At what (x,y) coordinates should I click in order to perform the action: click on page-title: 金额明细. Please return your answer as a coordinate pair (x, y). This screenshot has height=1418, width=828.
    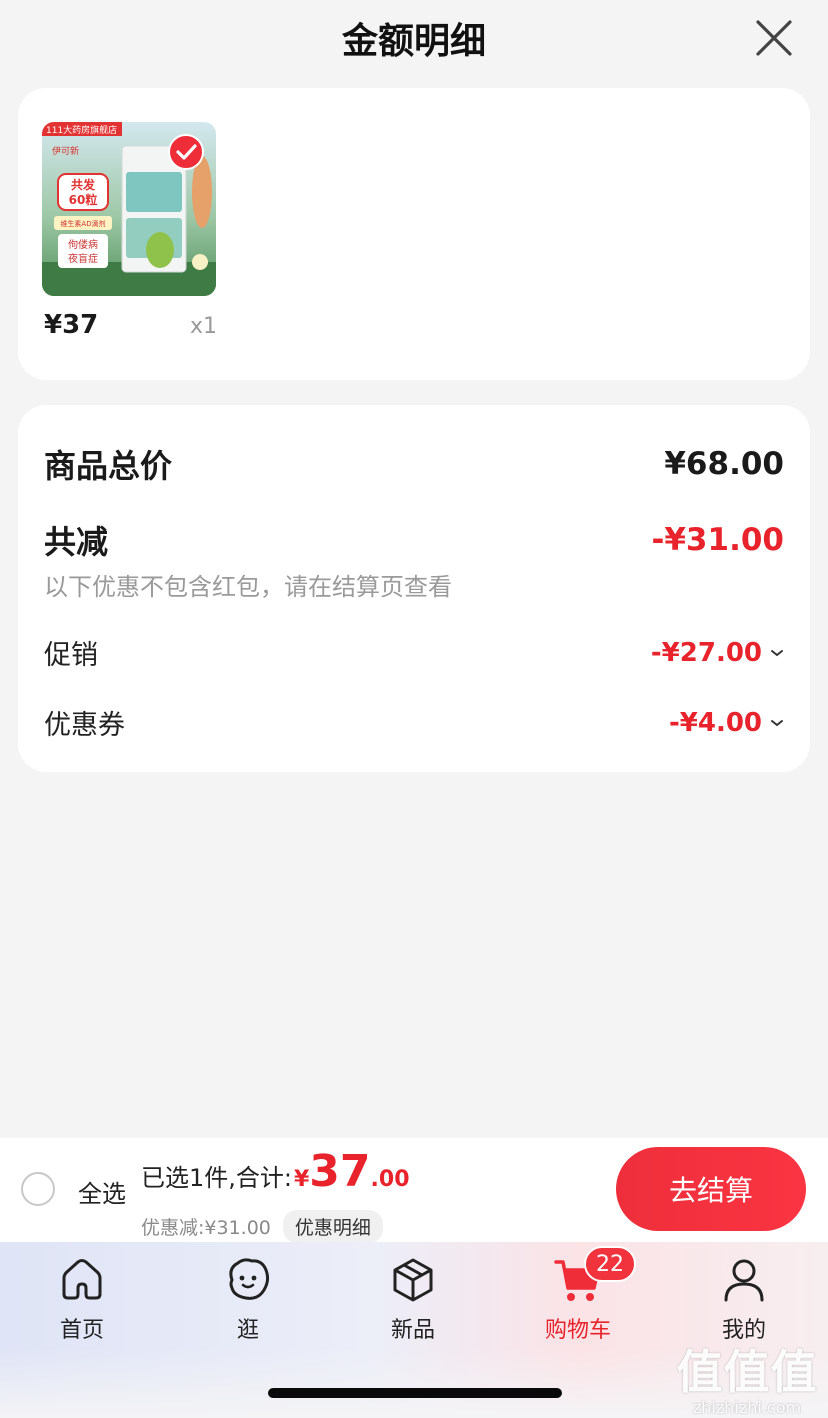
    Looking at the image, I should click on (413, 41).